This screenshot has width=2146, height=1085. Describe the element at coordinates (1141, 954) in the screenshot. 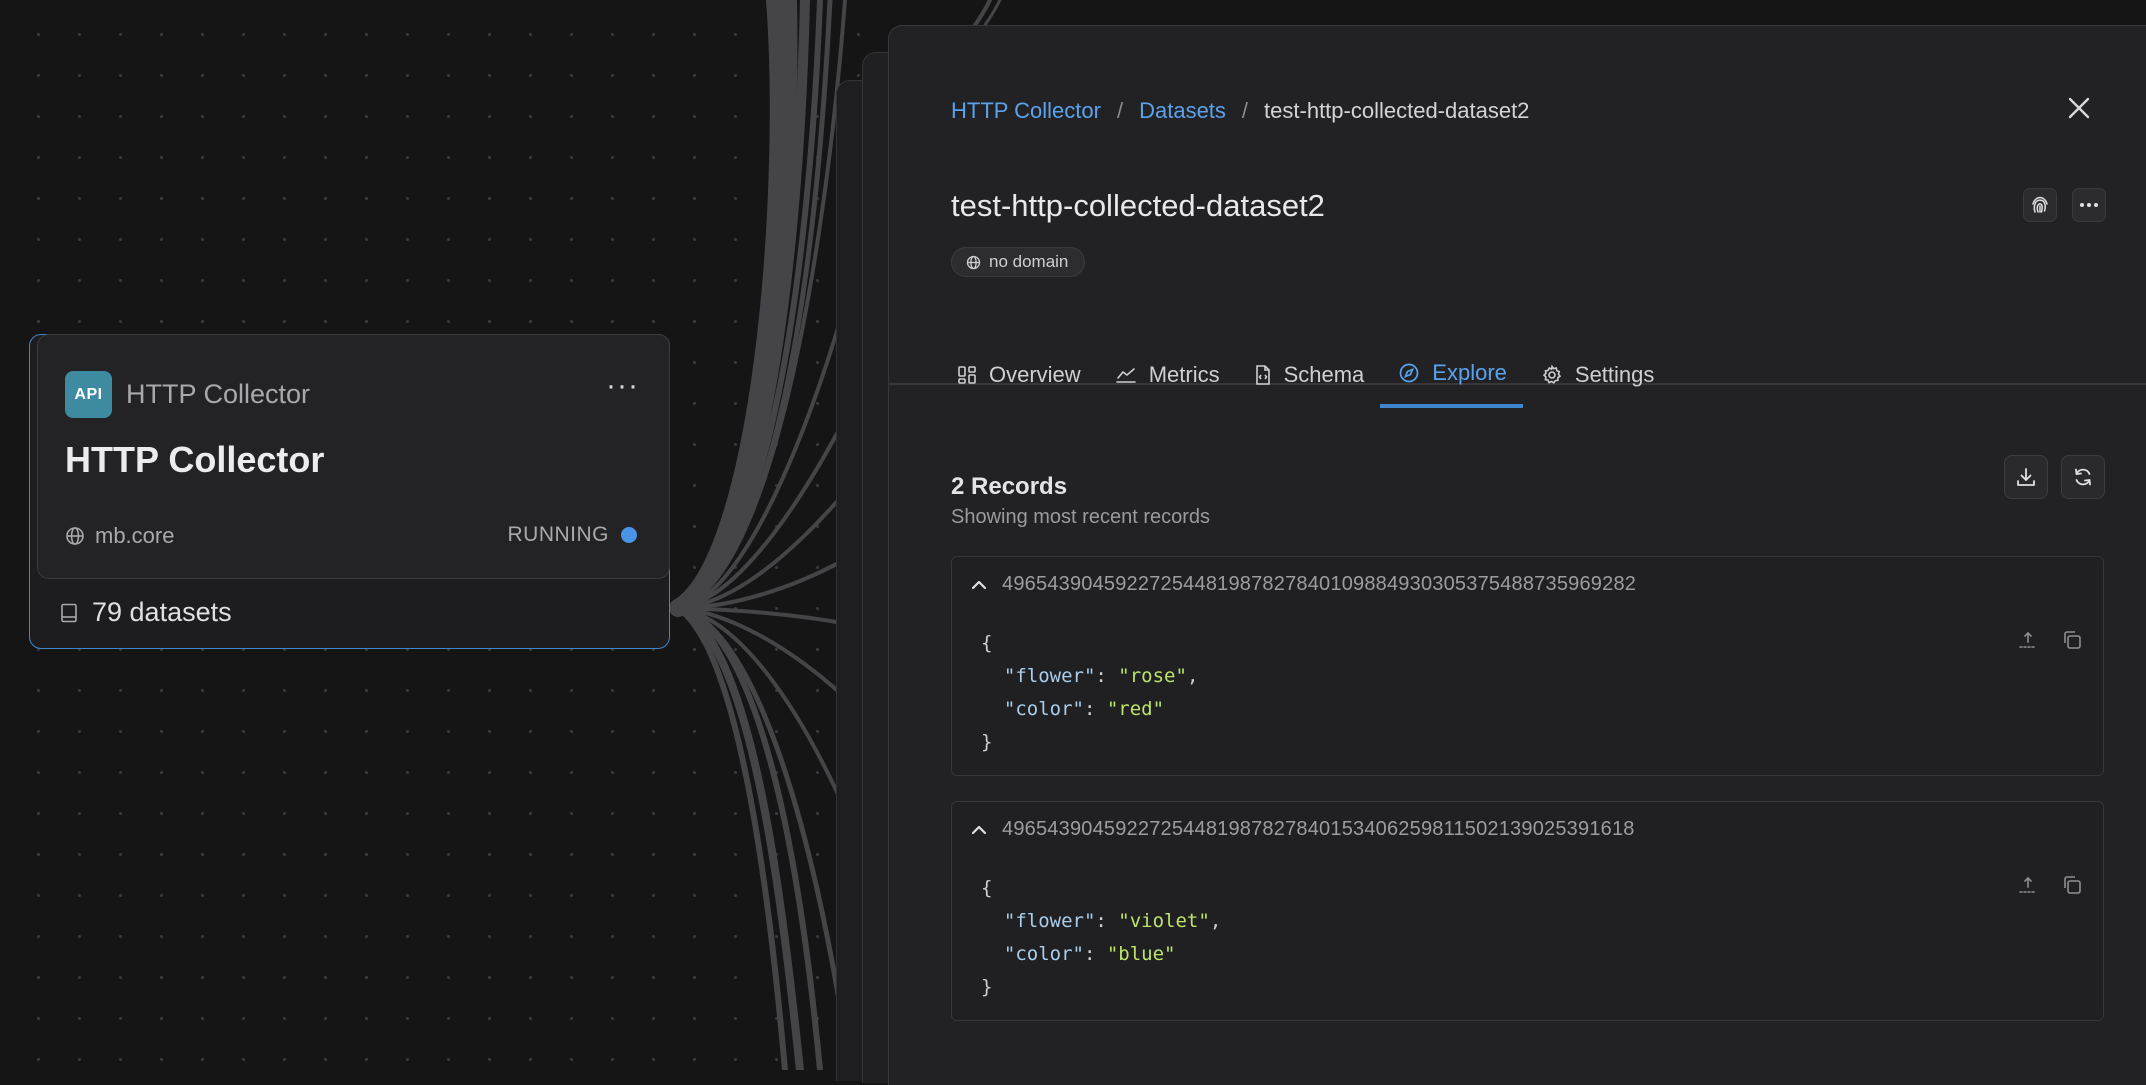

I see `json-value-color: "blue"` at that location.